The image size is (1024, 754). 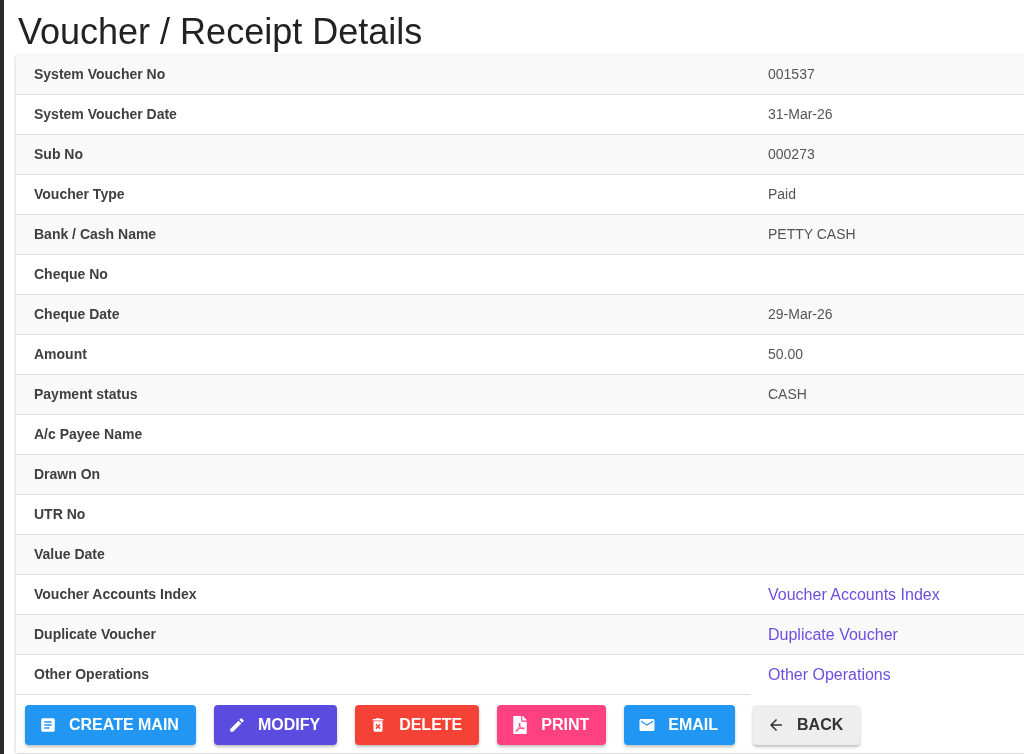 I want to click on field-label: Amount, so click(x=60, y=354).